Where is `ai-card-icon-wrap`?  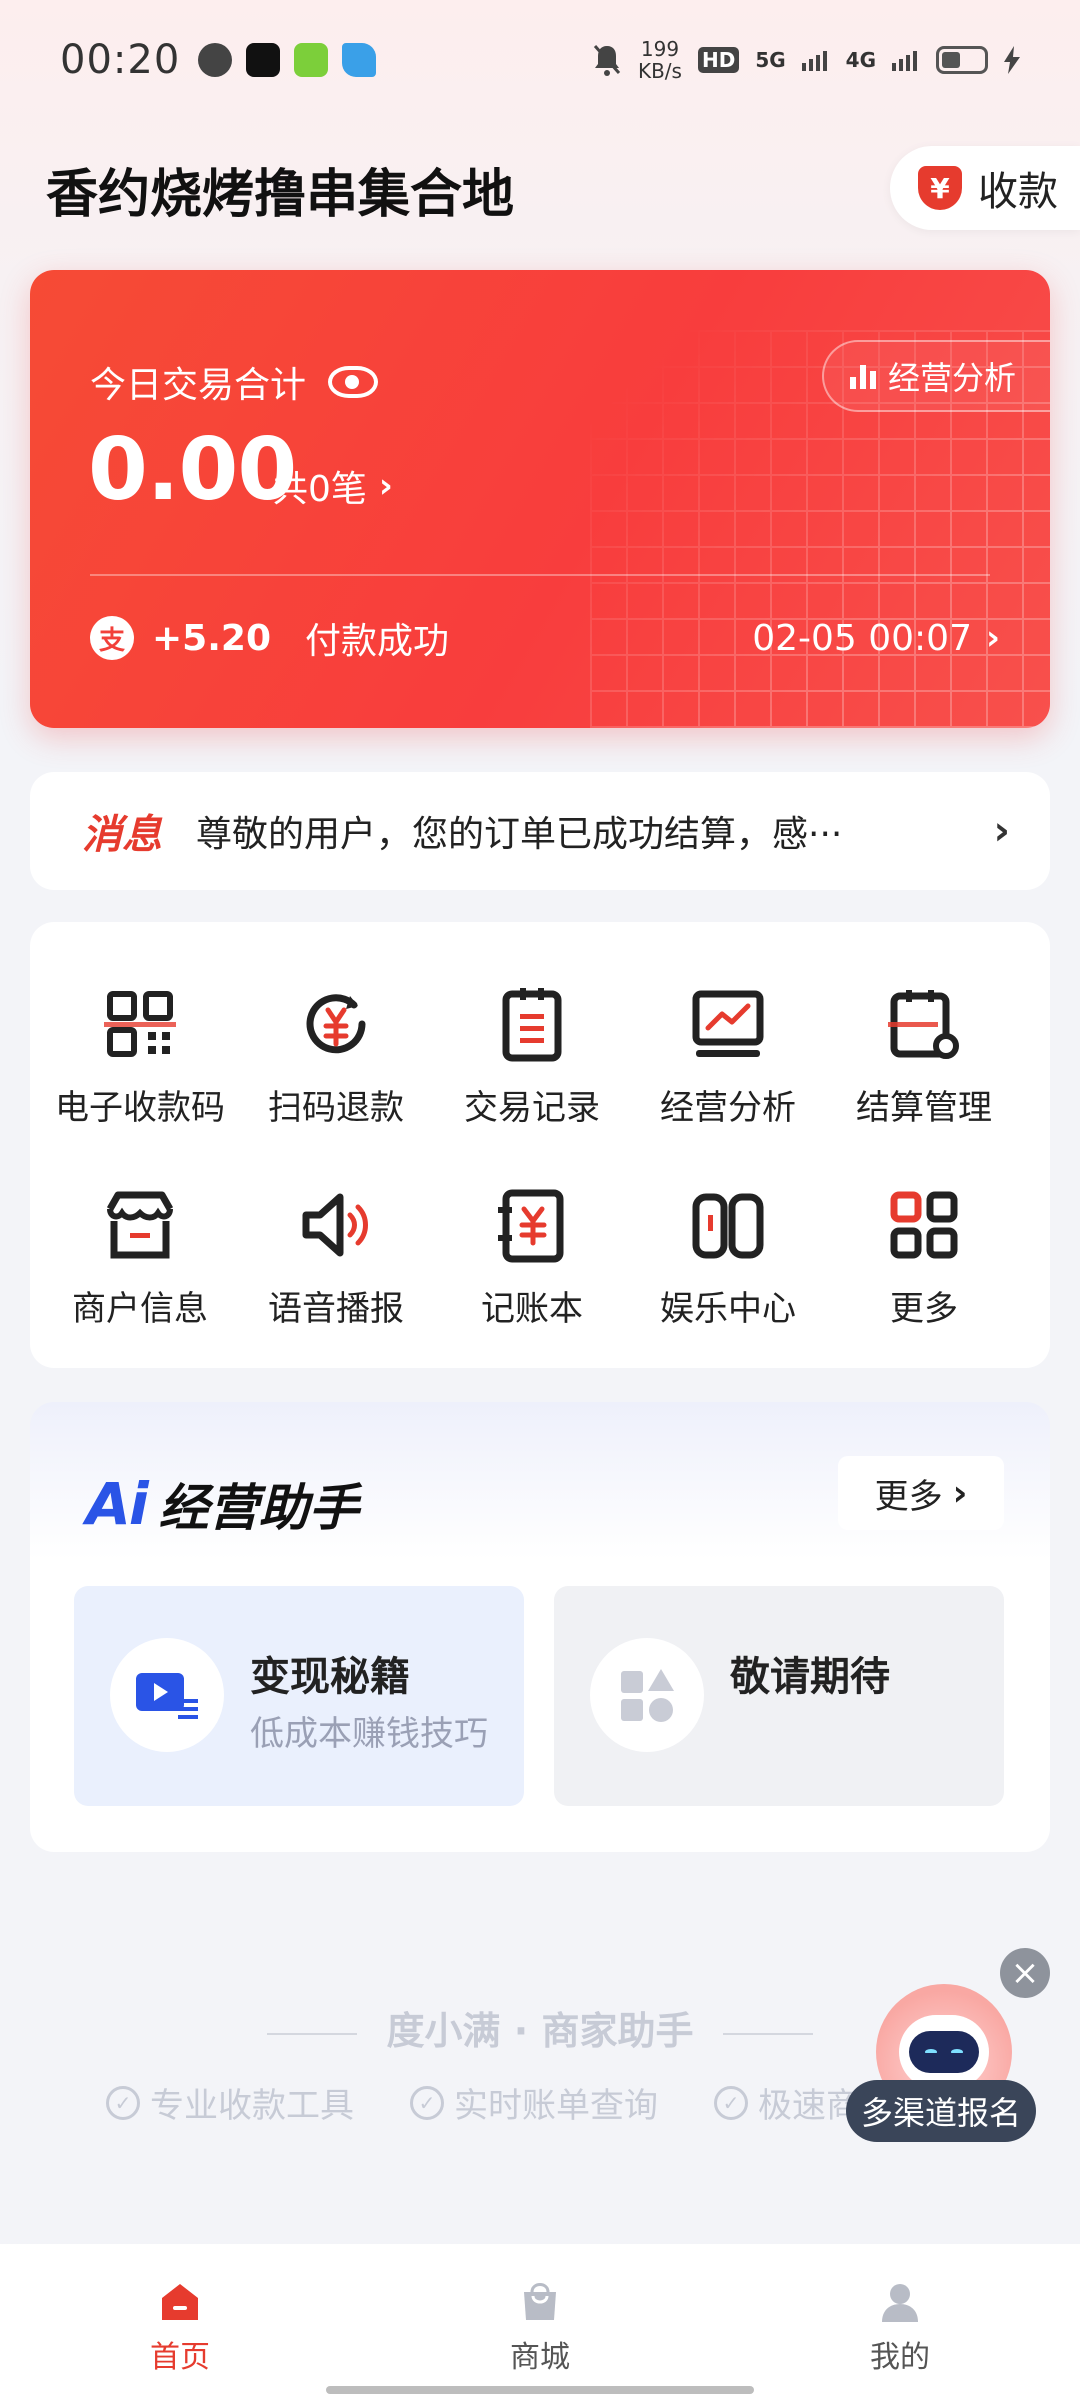 ai-card-icon-wrap is located at coordinates (167, 1695).